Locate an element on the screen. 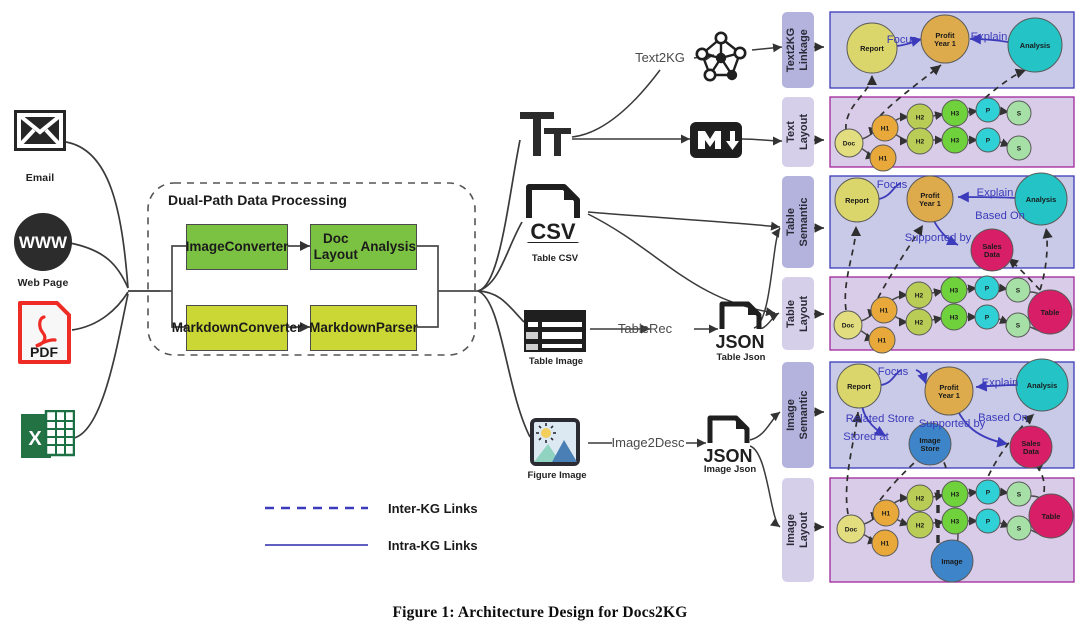 This screenshot has width=1080, height=638. markdown-icon is located at coordinates (716, 142).